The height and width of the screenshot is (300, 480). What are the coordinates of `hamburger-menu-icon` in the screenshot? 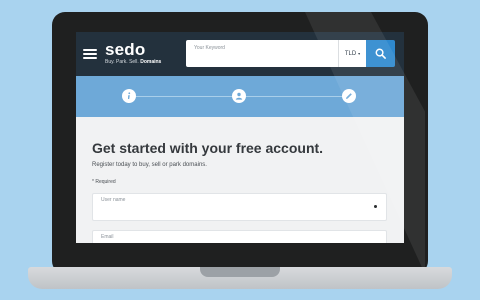 It's located at (90, 54).